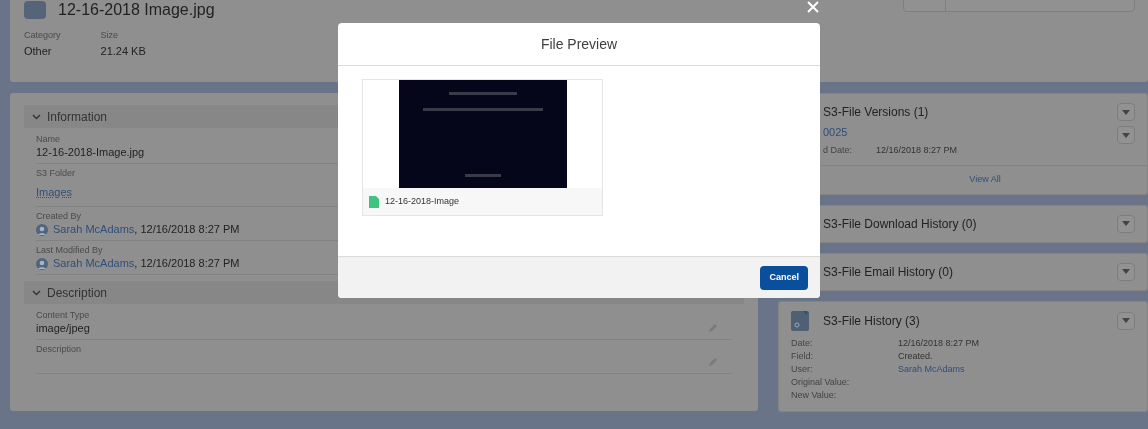 The height and width of the screenshot is (429, 1148). I want to click on field-value: 12-16-2018-Image.jpg, so click(90, 152).